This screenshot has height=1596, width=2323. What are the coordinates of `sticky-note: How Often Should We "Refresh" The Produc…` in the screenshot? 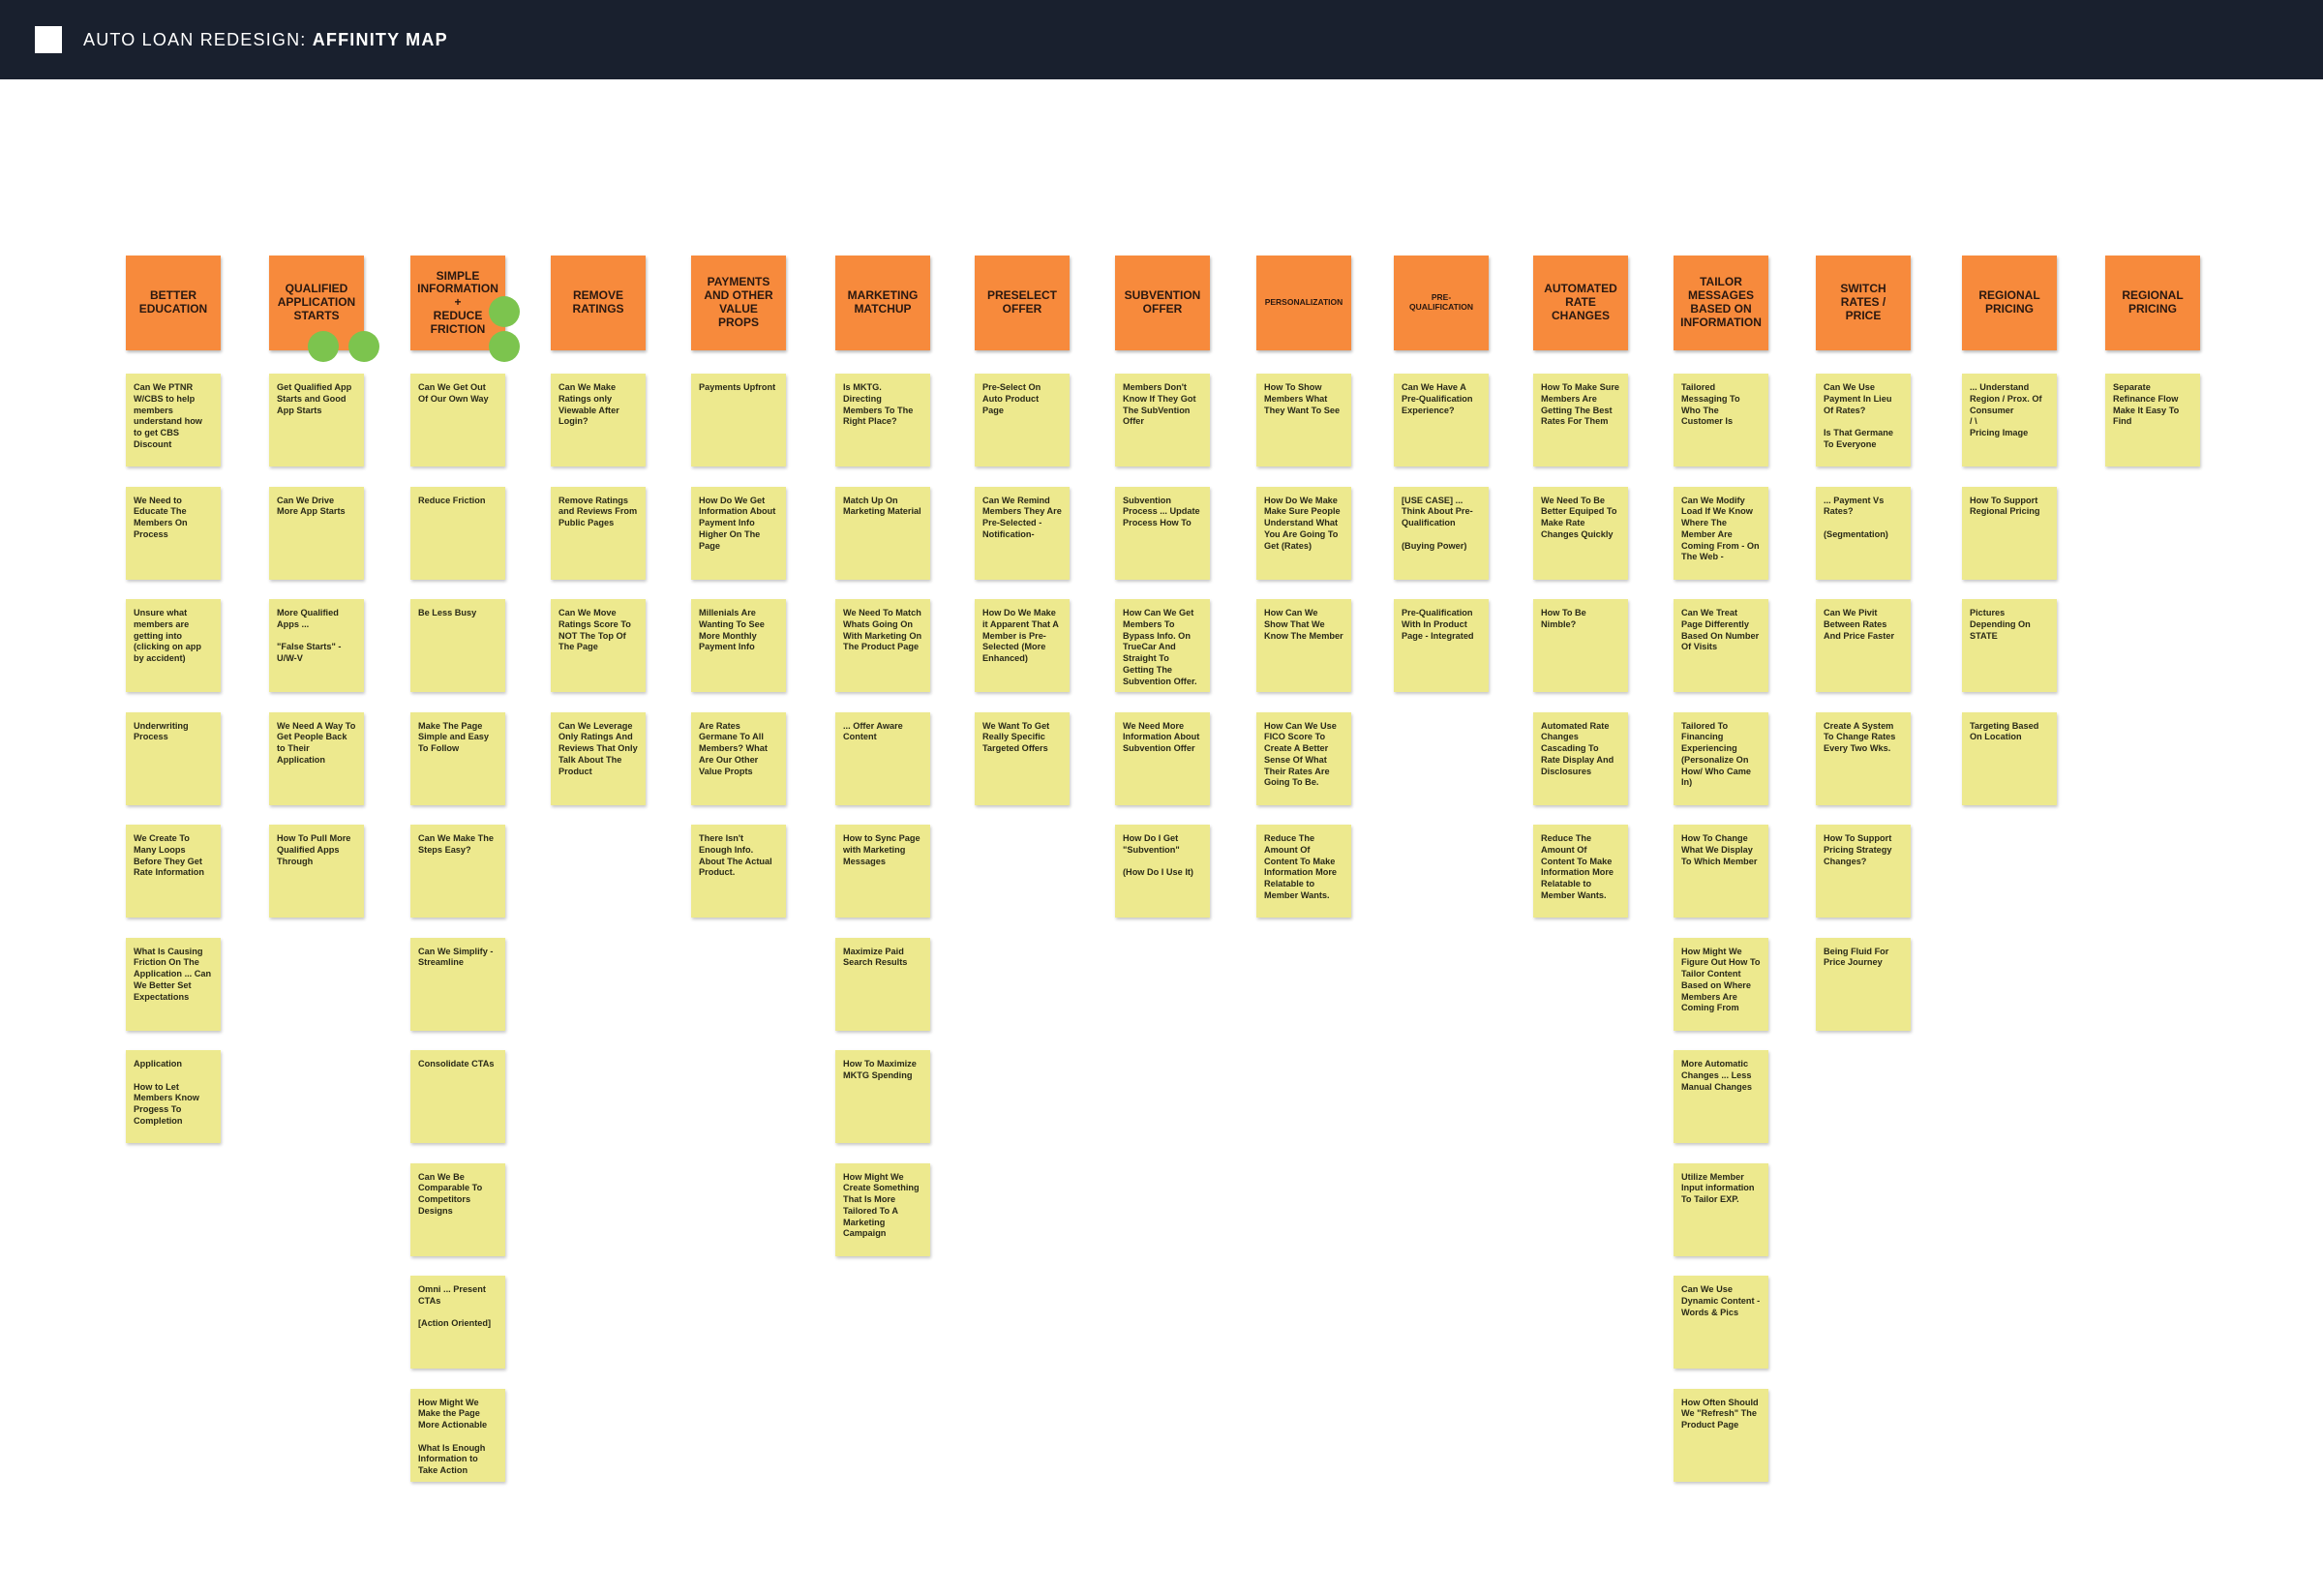 It's located at (1721, 1435).